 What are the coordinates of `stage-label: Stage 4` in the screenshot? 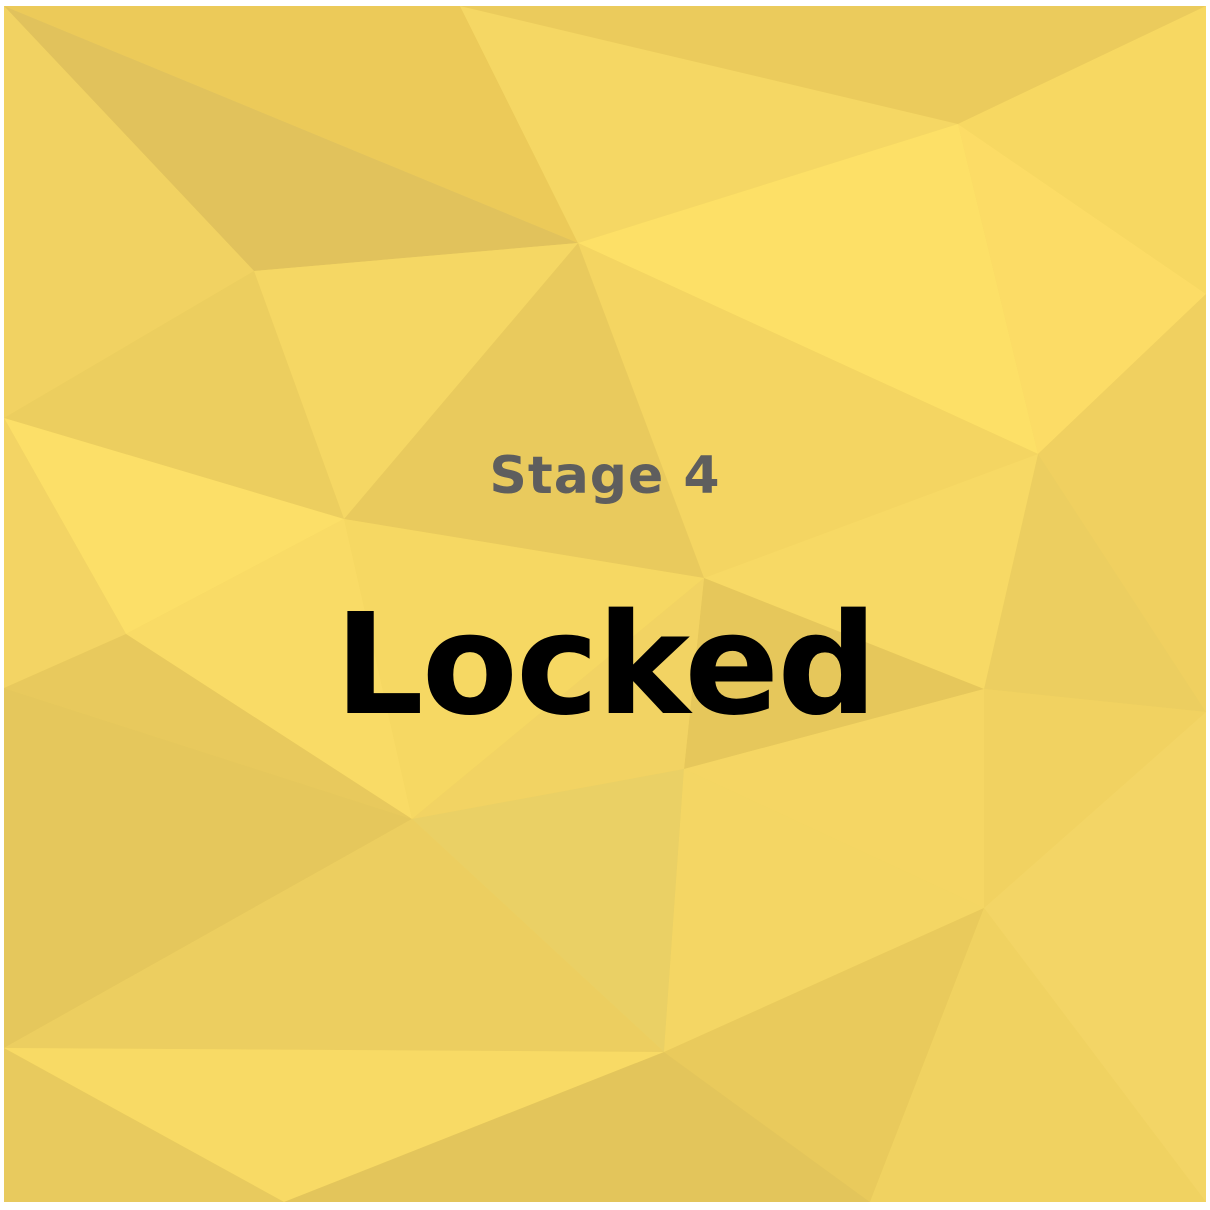 It's located at (605, 476).